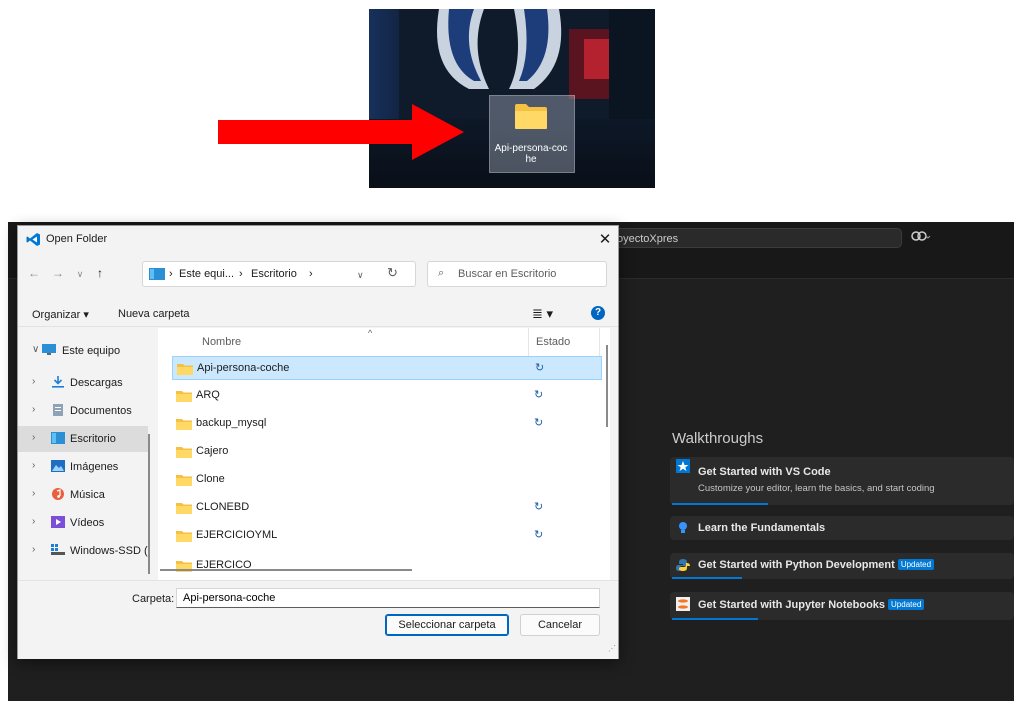  Describe the element at coordinates (605, 239) in the screenshot. I see `close-icon: ✕` at that location.